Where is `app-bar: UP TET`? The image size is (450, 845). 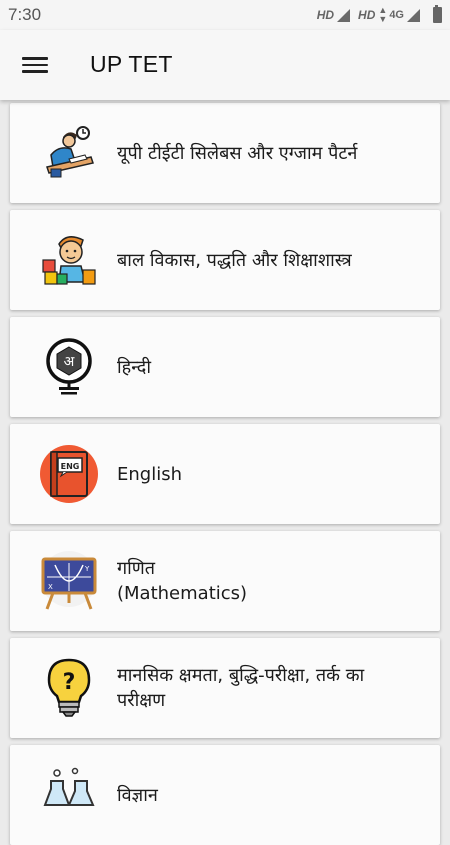
app-bar: UP TET is located at coordinates (225, 65).